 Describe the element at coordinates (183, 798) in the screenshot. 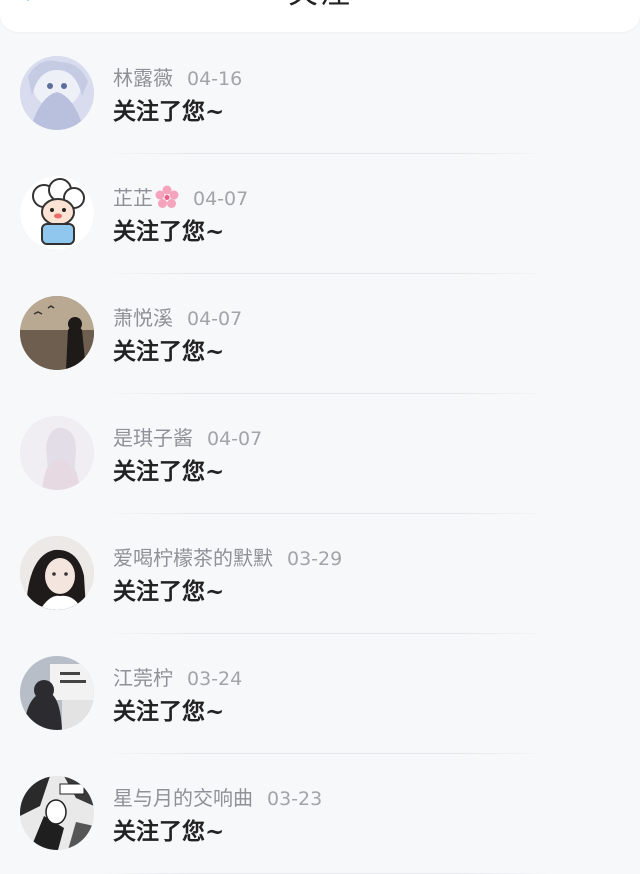

I see `user-name: 星与月的交响曲` at that location.